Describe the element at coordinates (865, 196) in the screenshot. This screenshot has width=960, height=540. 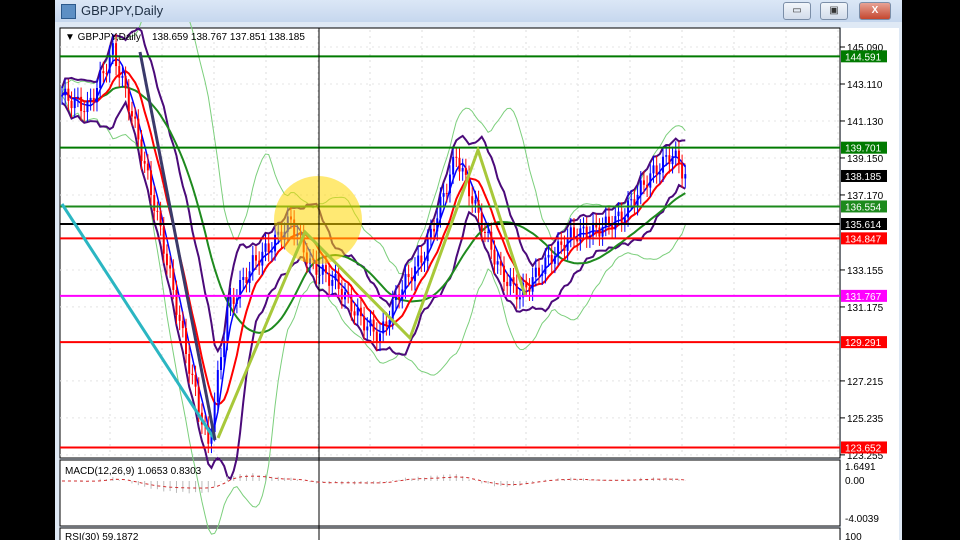
I see `price-tick-label: 137.170` at that location.